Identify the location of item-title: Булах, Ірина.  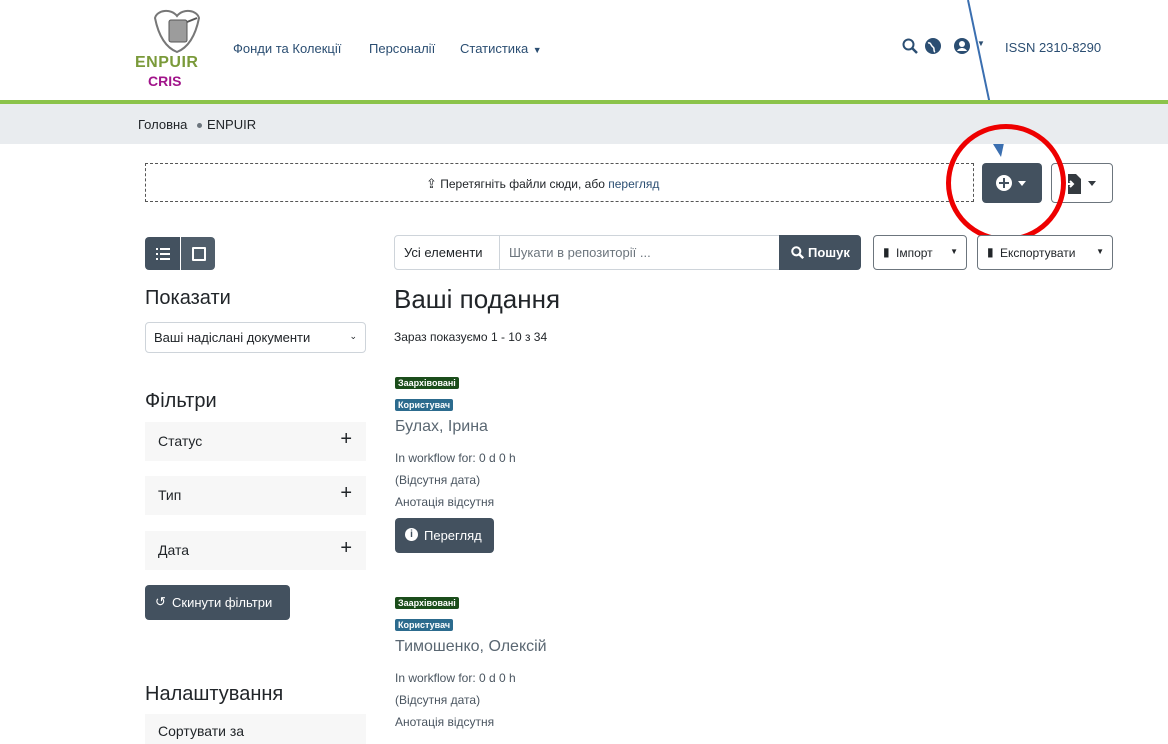
(441, 427).